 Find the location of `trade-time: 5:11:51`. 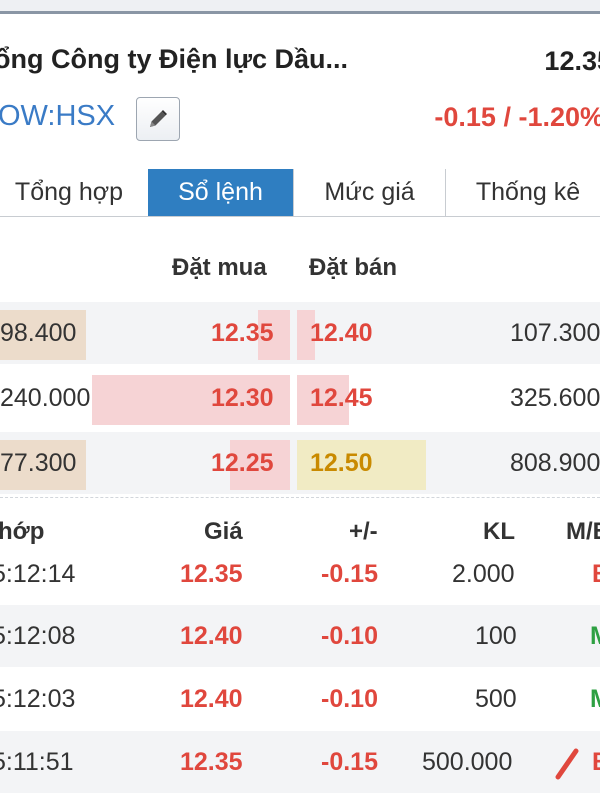

trade-time: 5:11:51 is located at coordinates (37, 761).